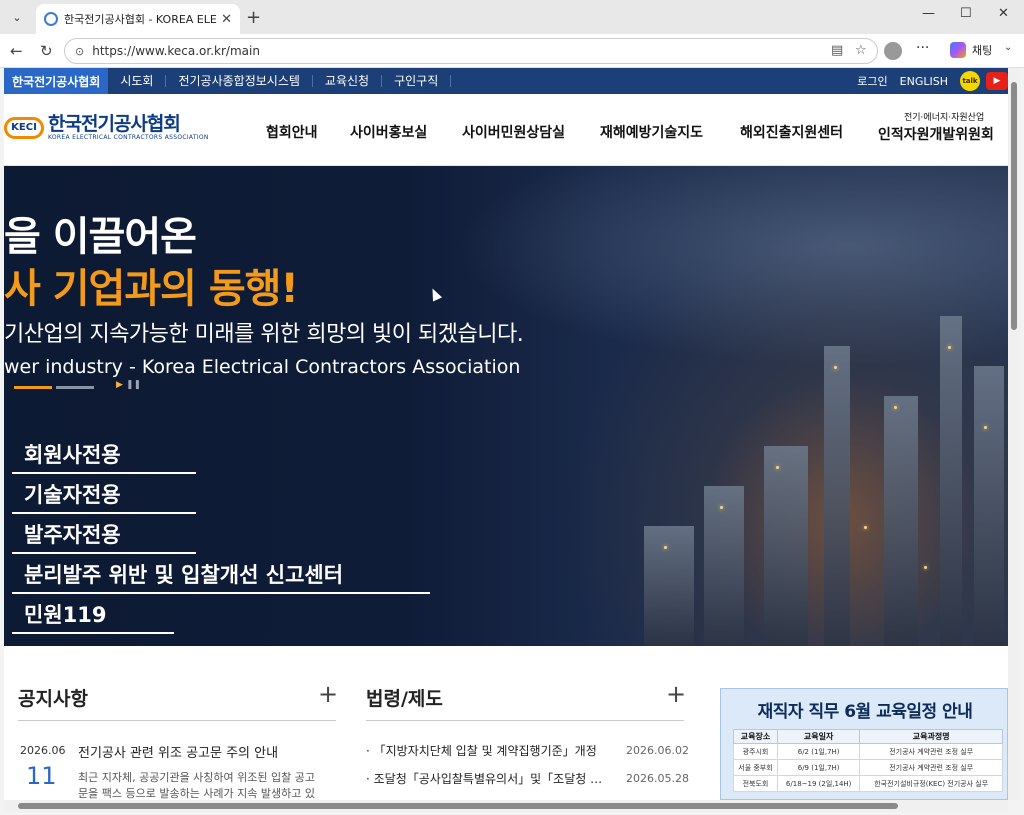  I want to click on nav-item-overseas: 해외진출지원센터, so click(791, 132).